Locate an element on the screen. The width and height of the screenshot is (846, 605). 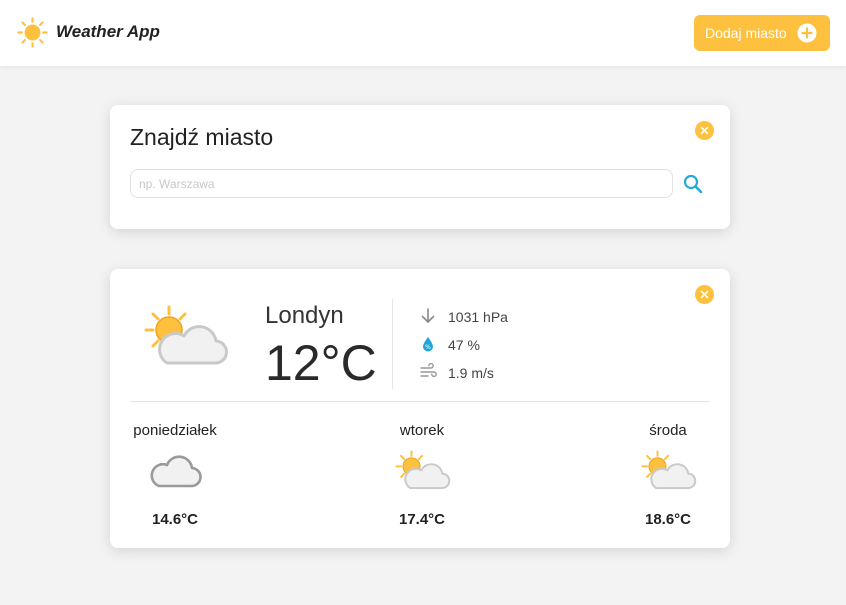
arrow-down-icon is located at coordinates (428, 316).